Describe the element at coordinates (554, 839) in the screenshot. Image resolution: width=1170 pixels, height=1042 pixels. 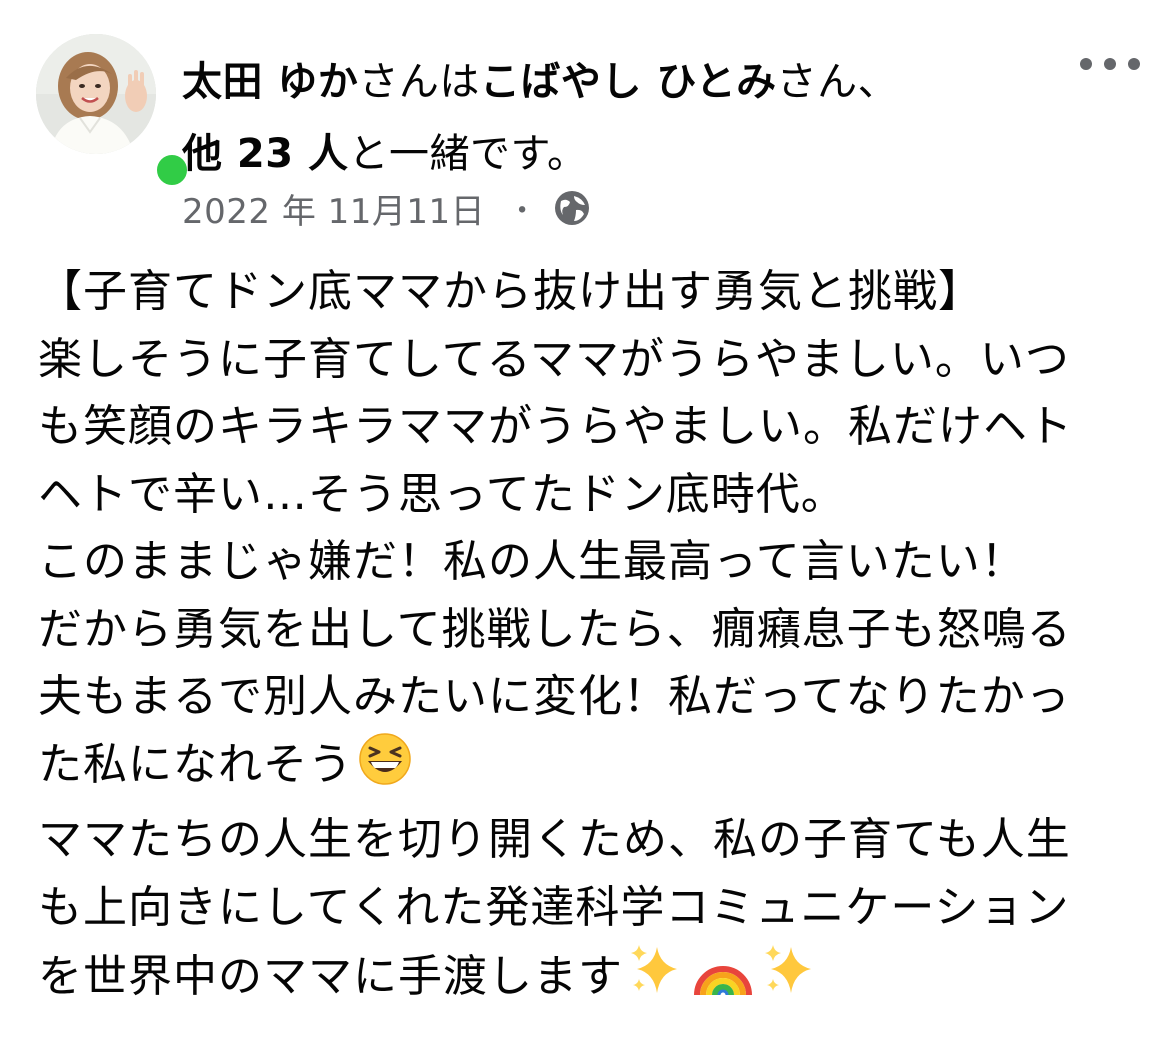
I see `body-line: ママたちの人生を切り開くため、私の子育ても人生` at that location.